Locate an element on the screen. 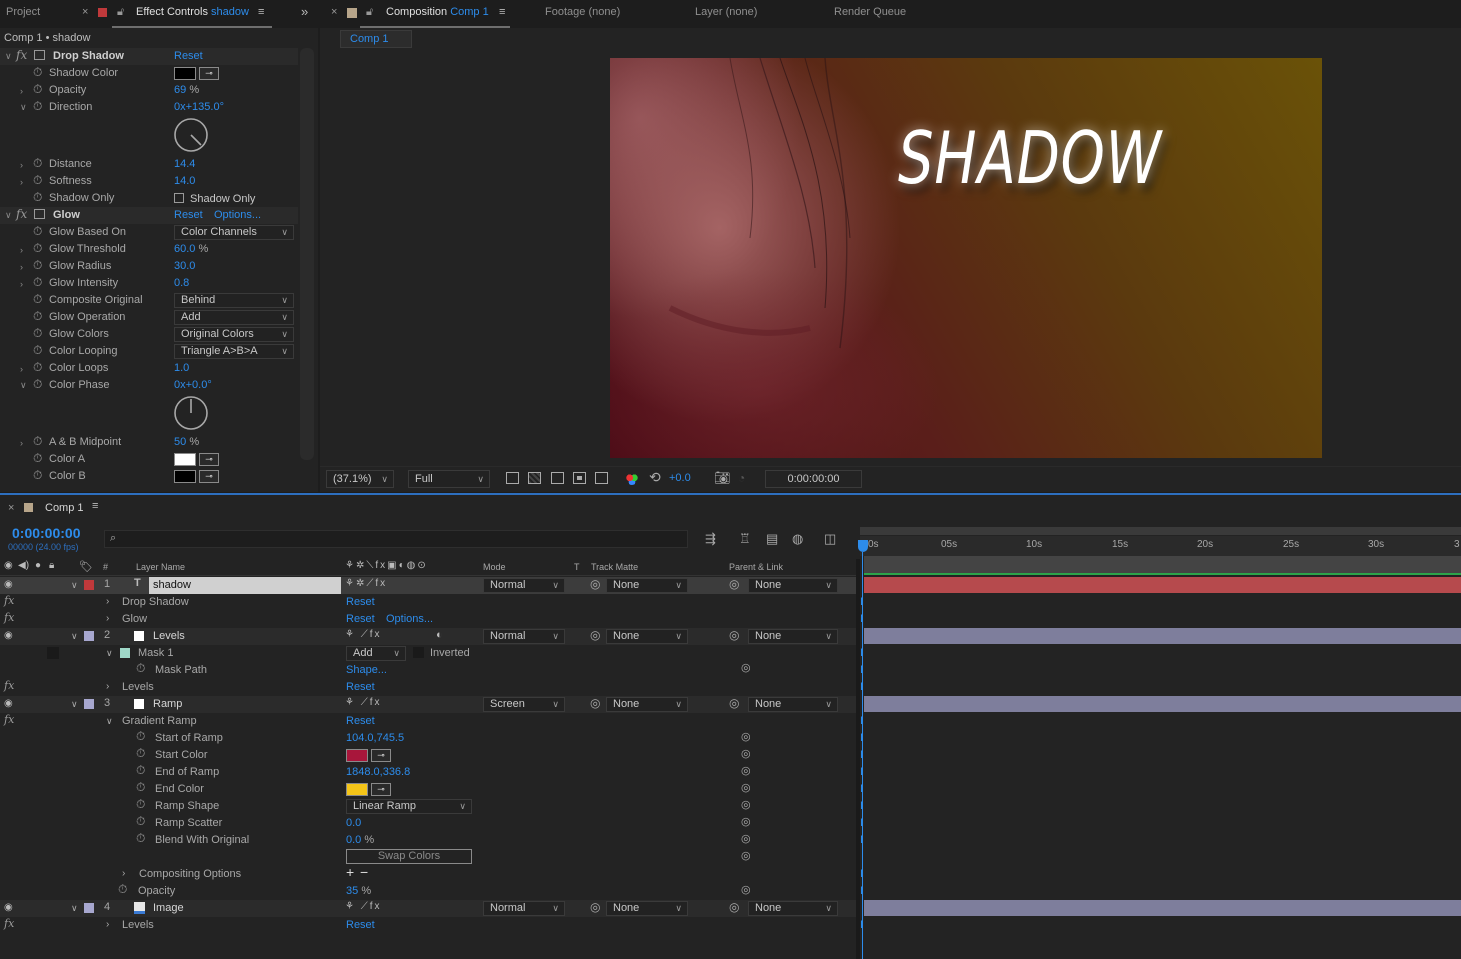  track-matte-pickwhip-icon: ◎ is located at coordinates (595, 635).